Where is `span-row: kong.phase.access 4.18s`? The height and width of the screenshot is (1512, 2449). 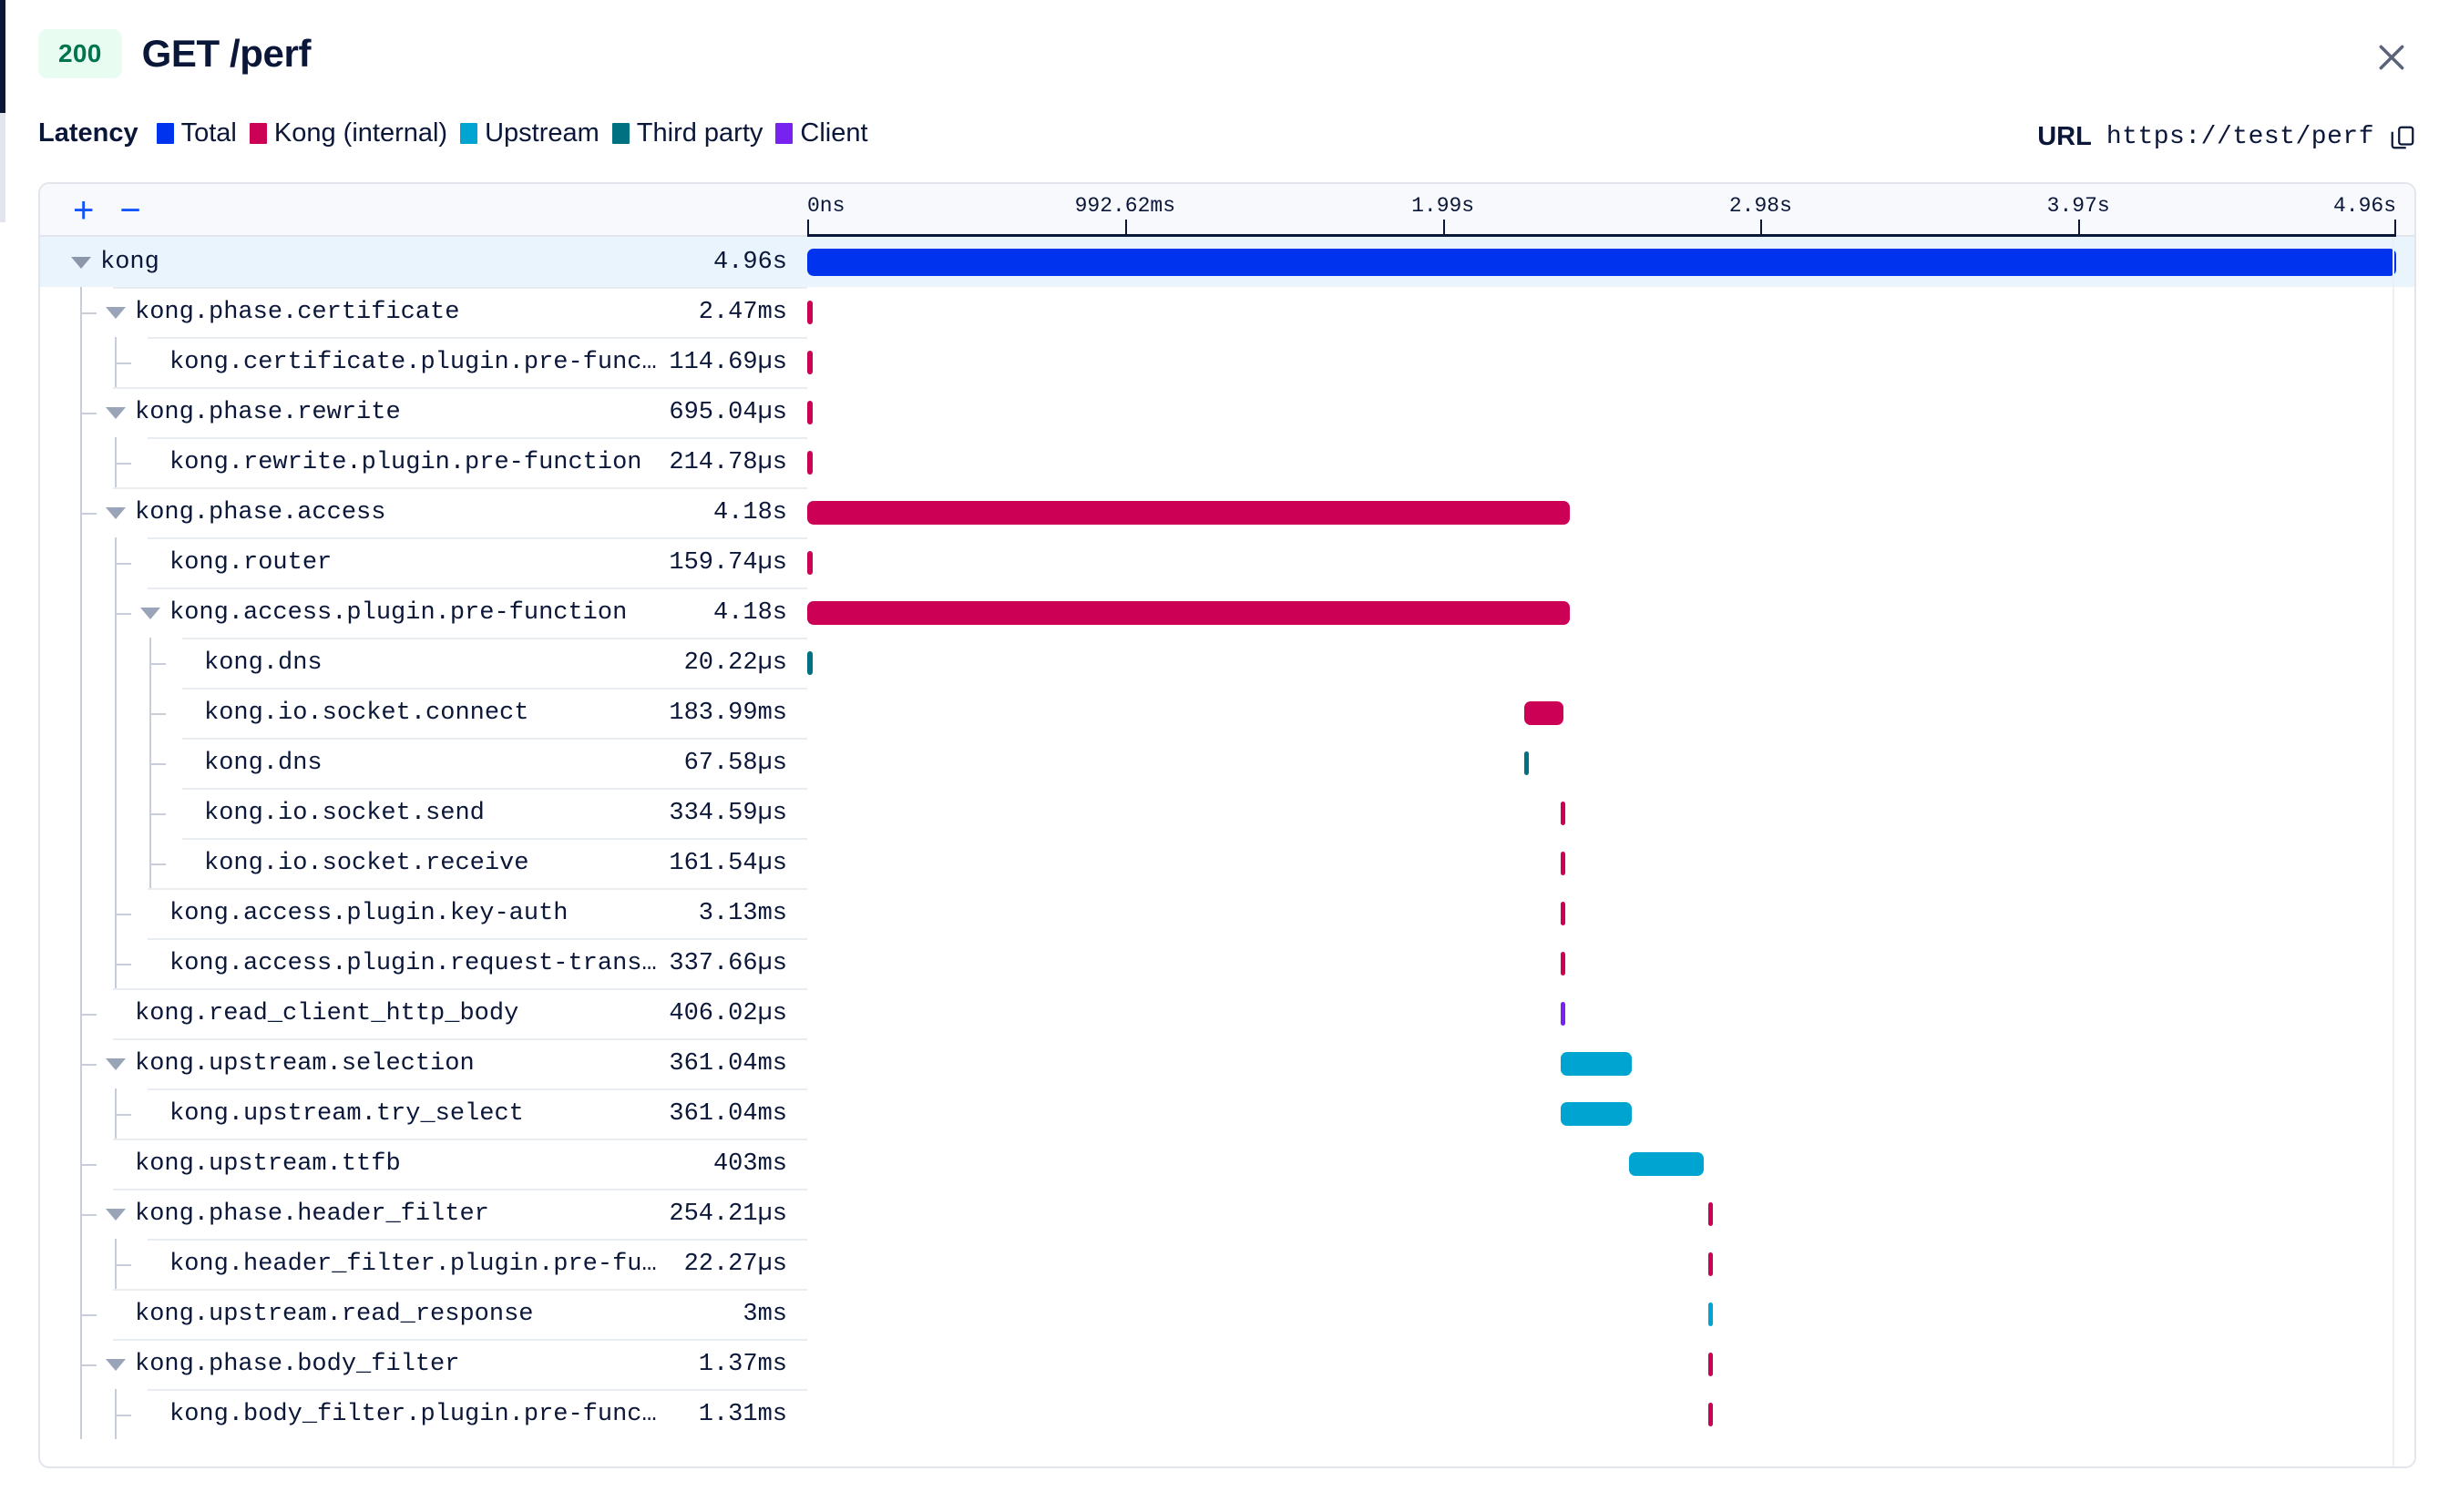
span-row: kong.phase.access 4.18s is located at coordinates (1227, 512).